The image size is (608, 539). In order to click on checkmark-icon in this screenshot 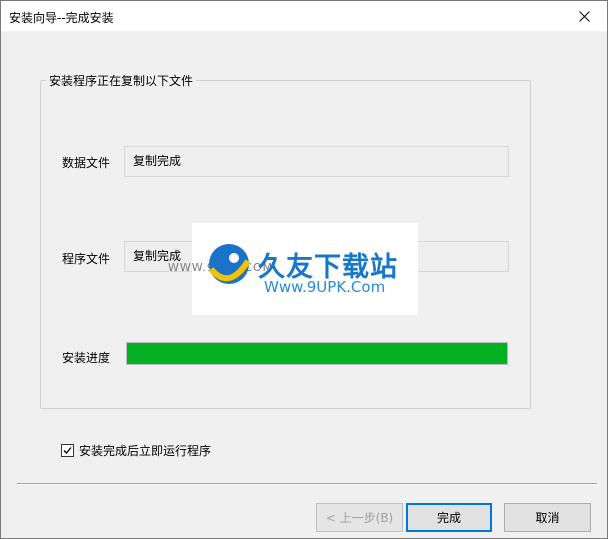, I will do `click(67, 450)`.